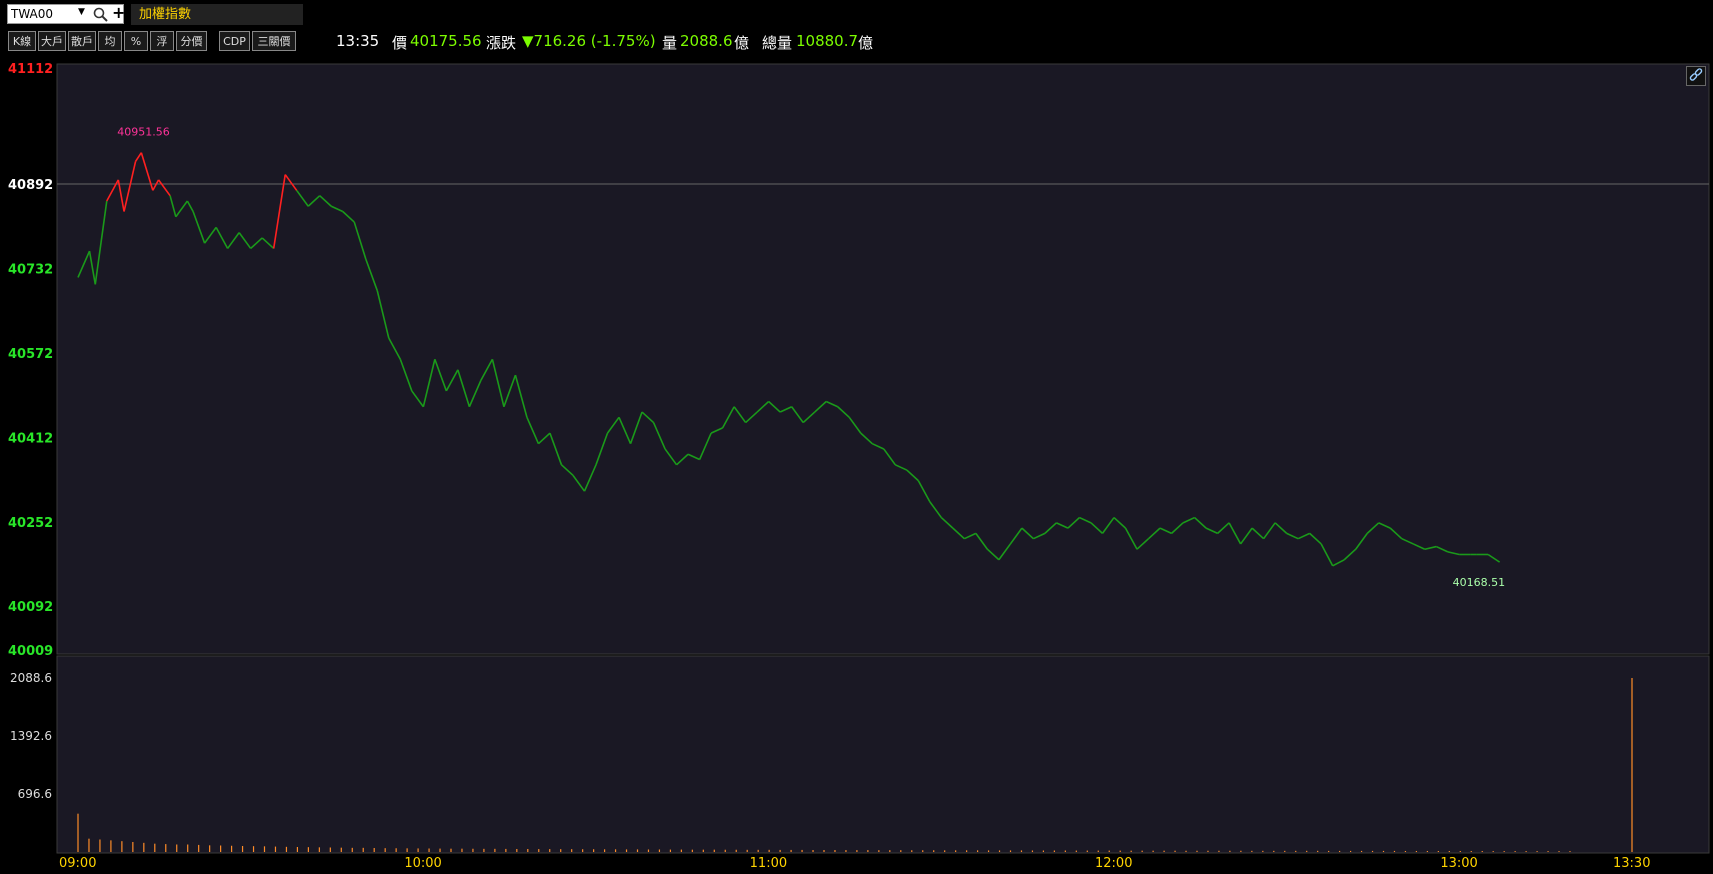 This screenshot has width=1713, height=874. I want to click on price-tick-label: 40412, so click(30, 438).